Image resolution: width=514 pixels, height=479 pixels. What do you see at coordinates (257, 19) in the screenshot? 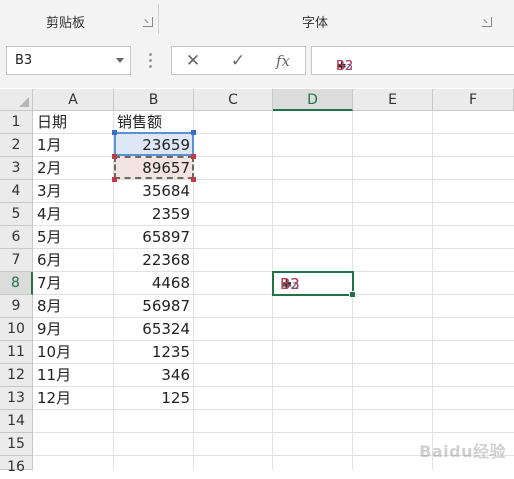
I see `ribbon: 剪贴板 字体` at bounding box center [257, 19].